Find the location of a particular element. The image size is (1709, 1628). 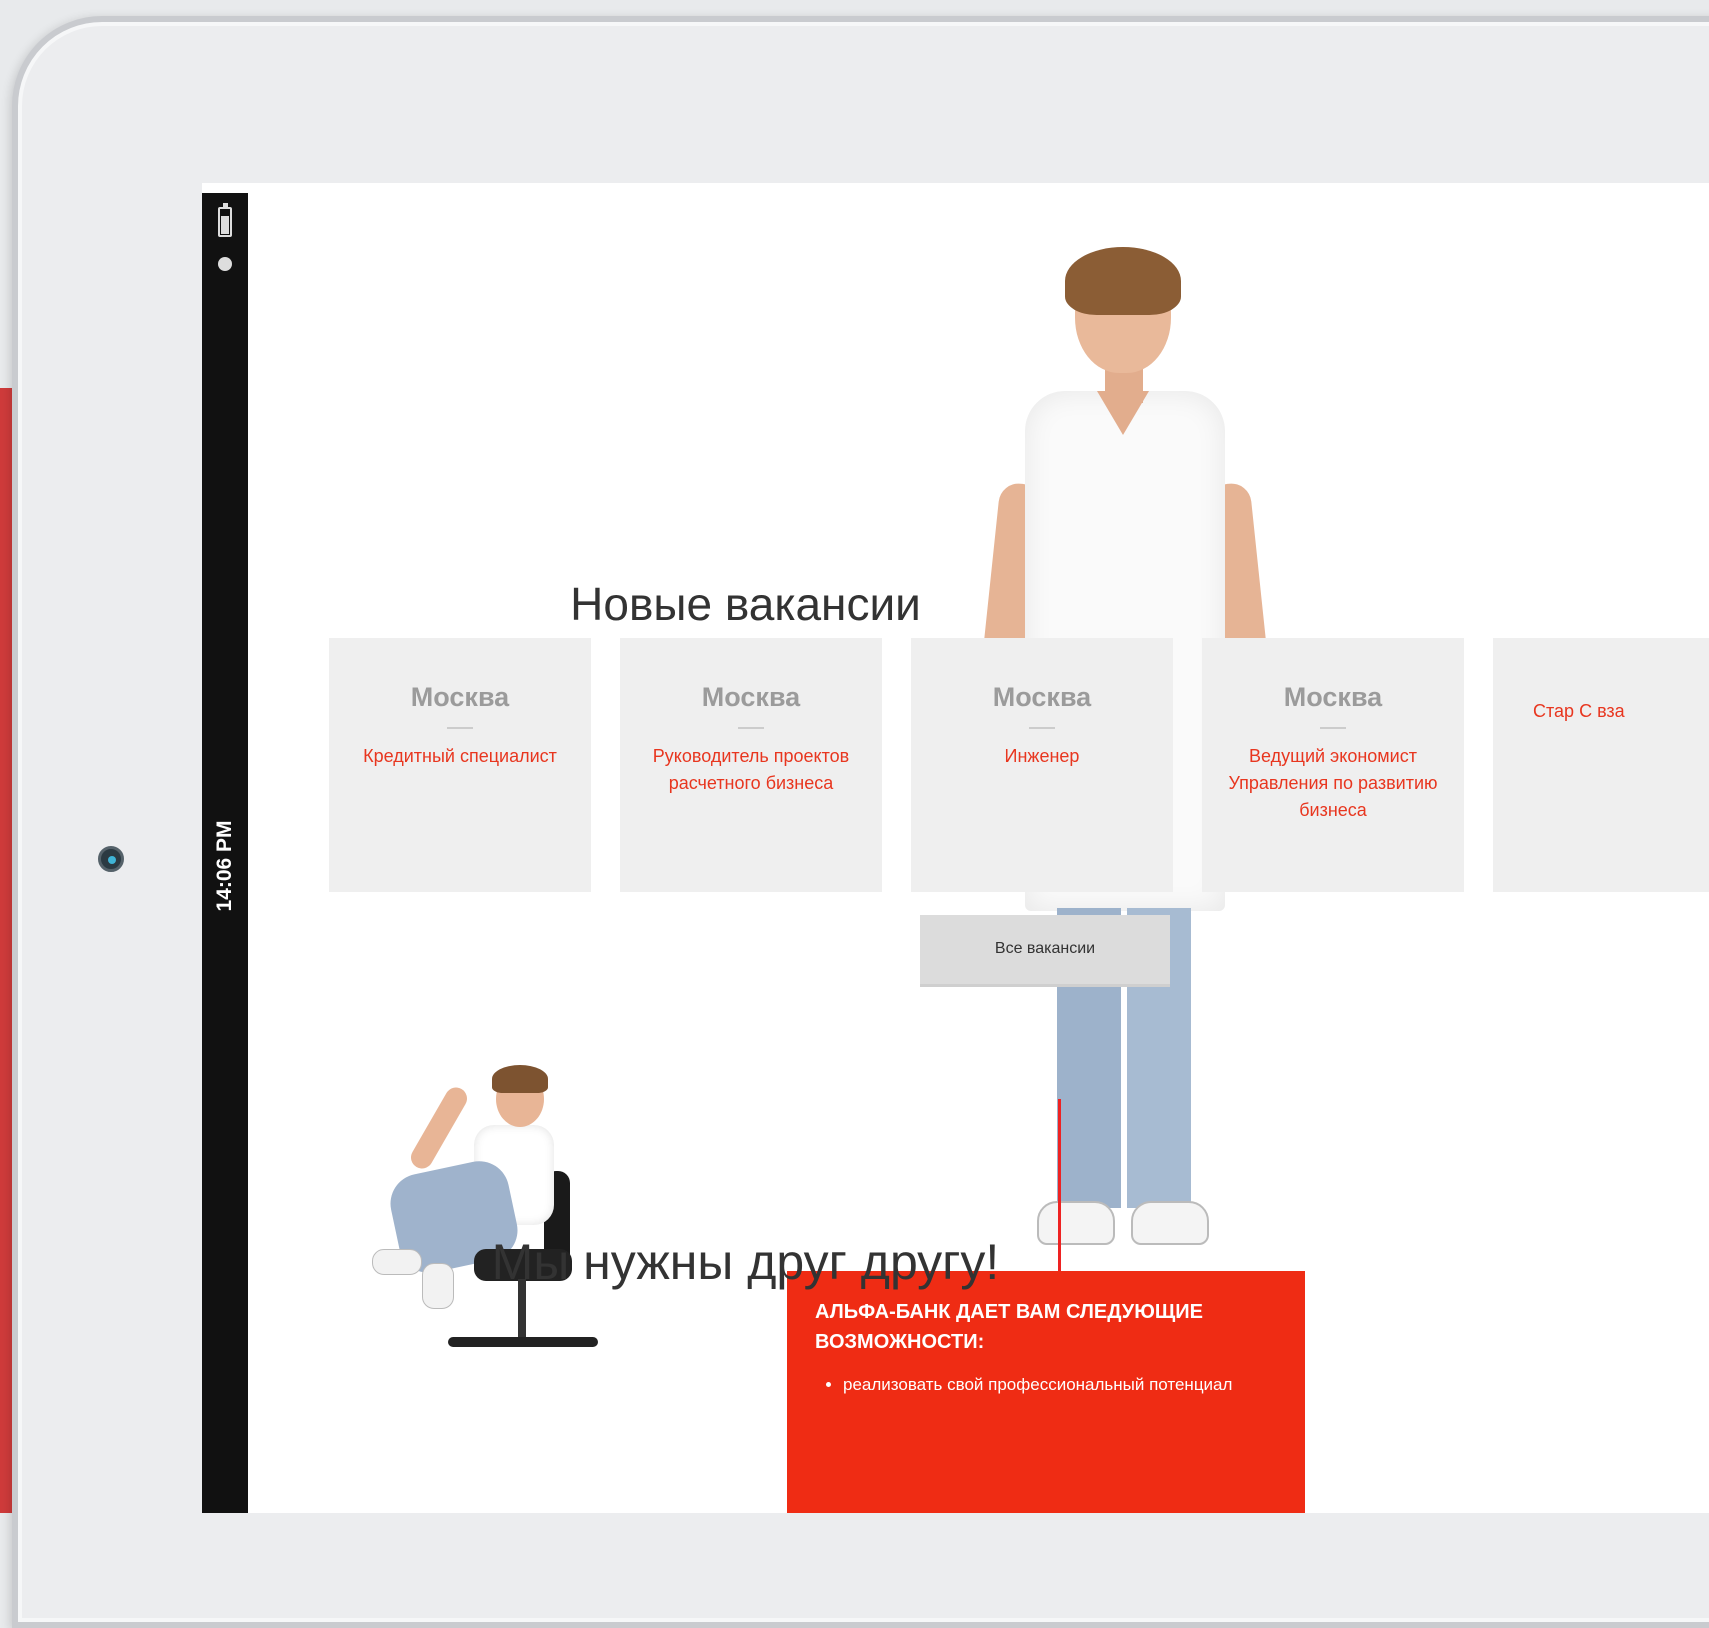

camera-icon is located at coordinates (111, 859).